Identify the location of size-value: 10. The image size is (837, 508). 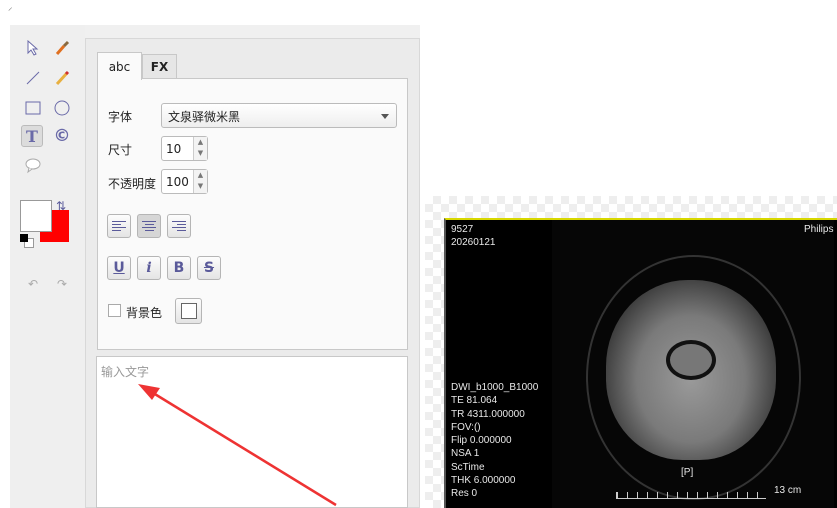
(174, 149).